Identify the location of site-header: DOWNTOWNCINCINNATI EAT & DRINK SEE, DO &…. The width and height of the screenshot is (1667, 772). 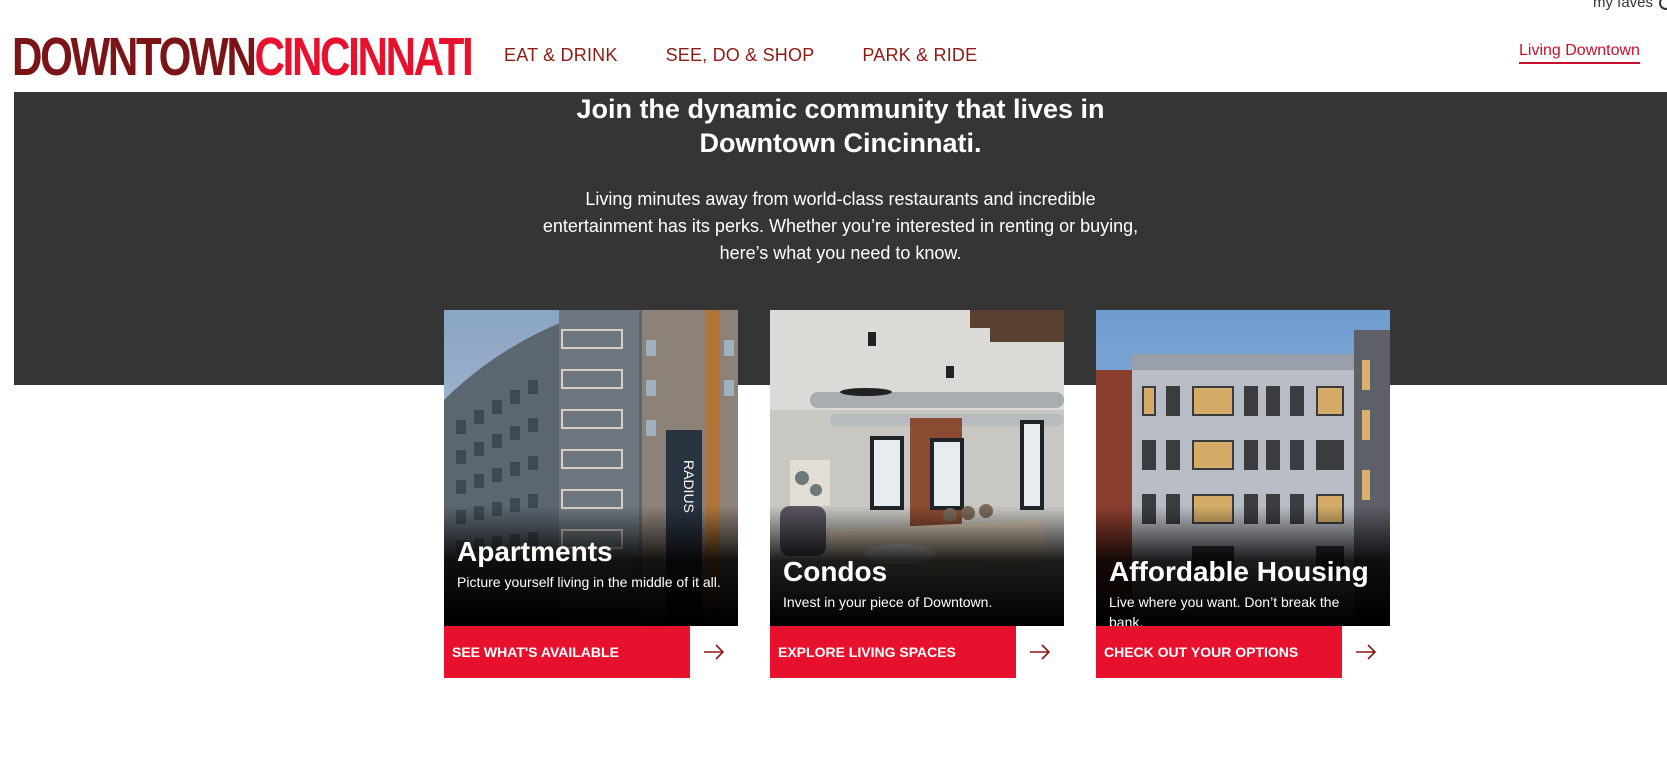
(833, 46).